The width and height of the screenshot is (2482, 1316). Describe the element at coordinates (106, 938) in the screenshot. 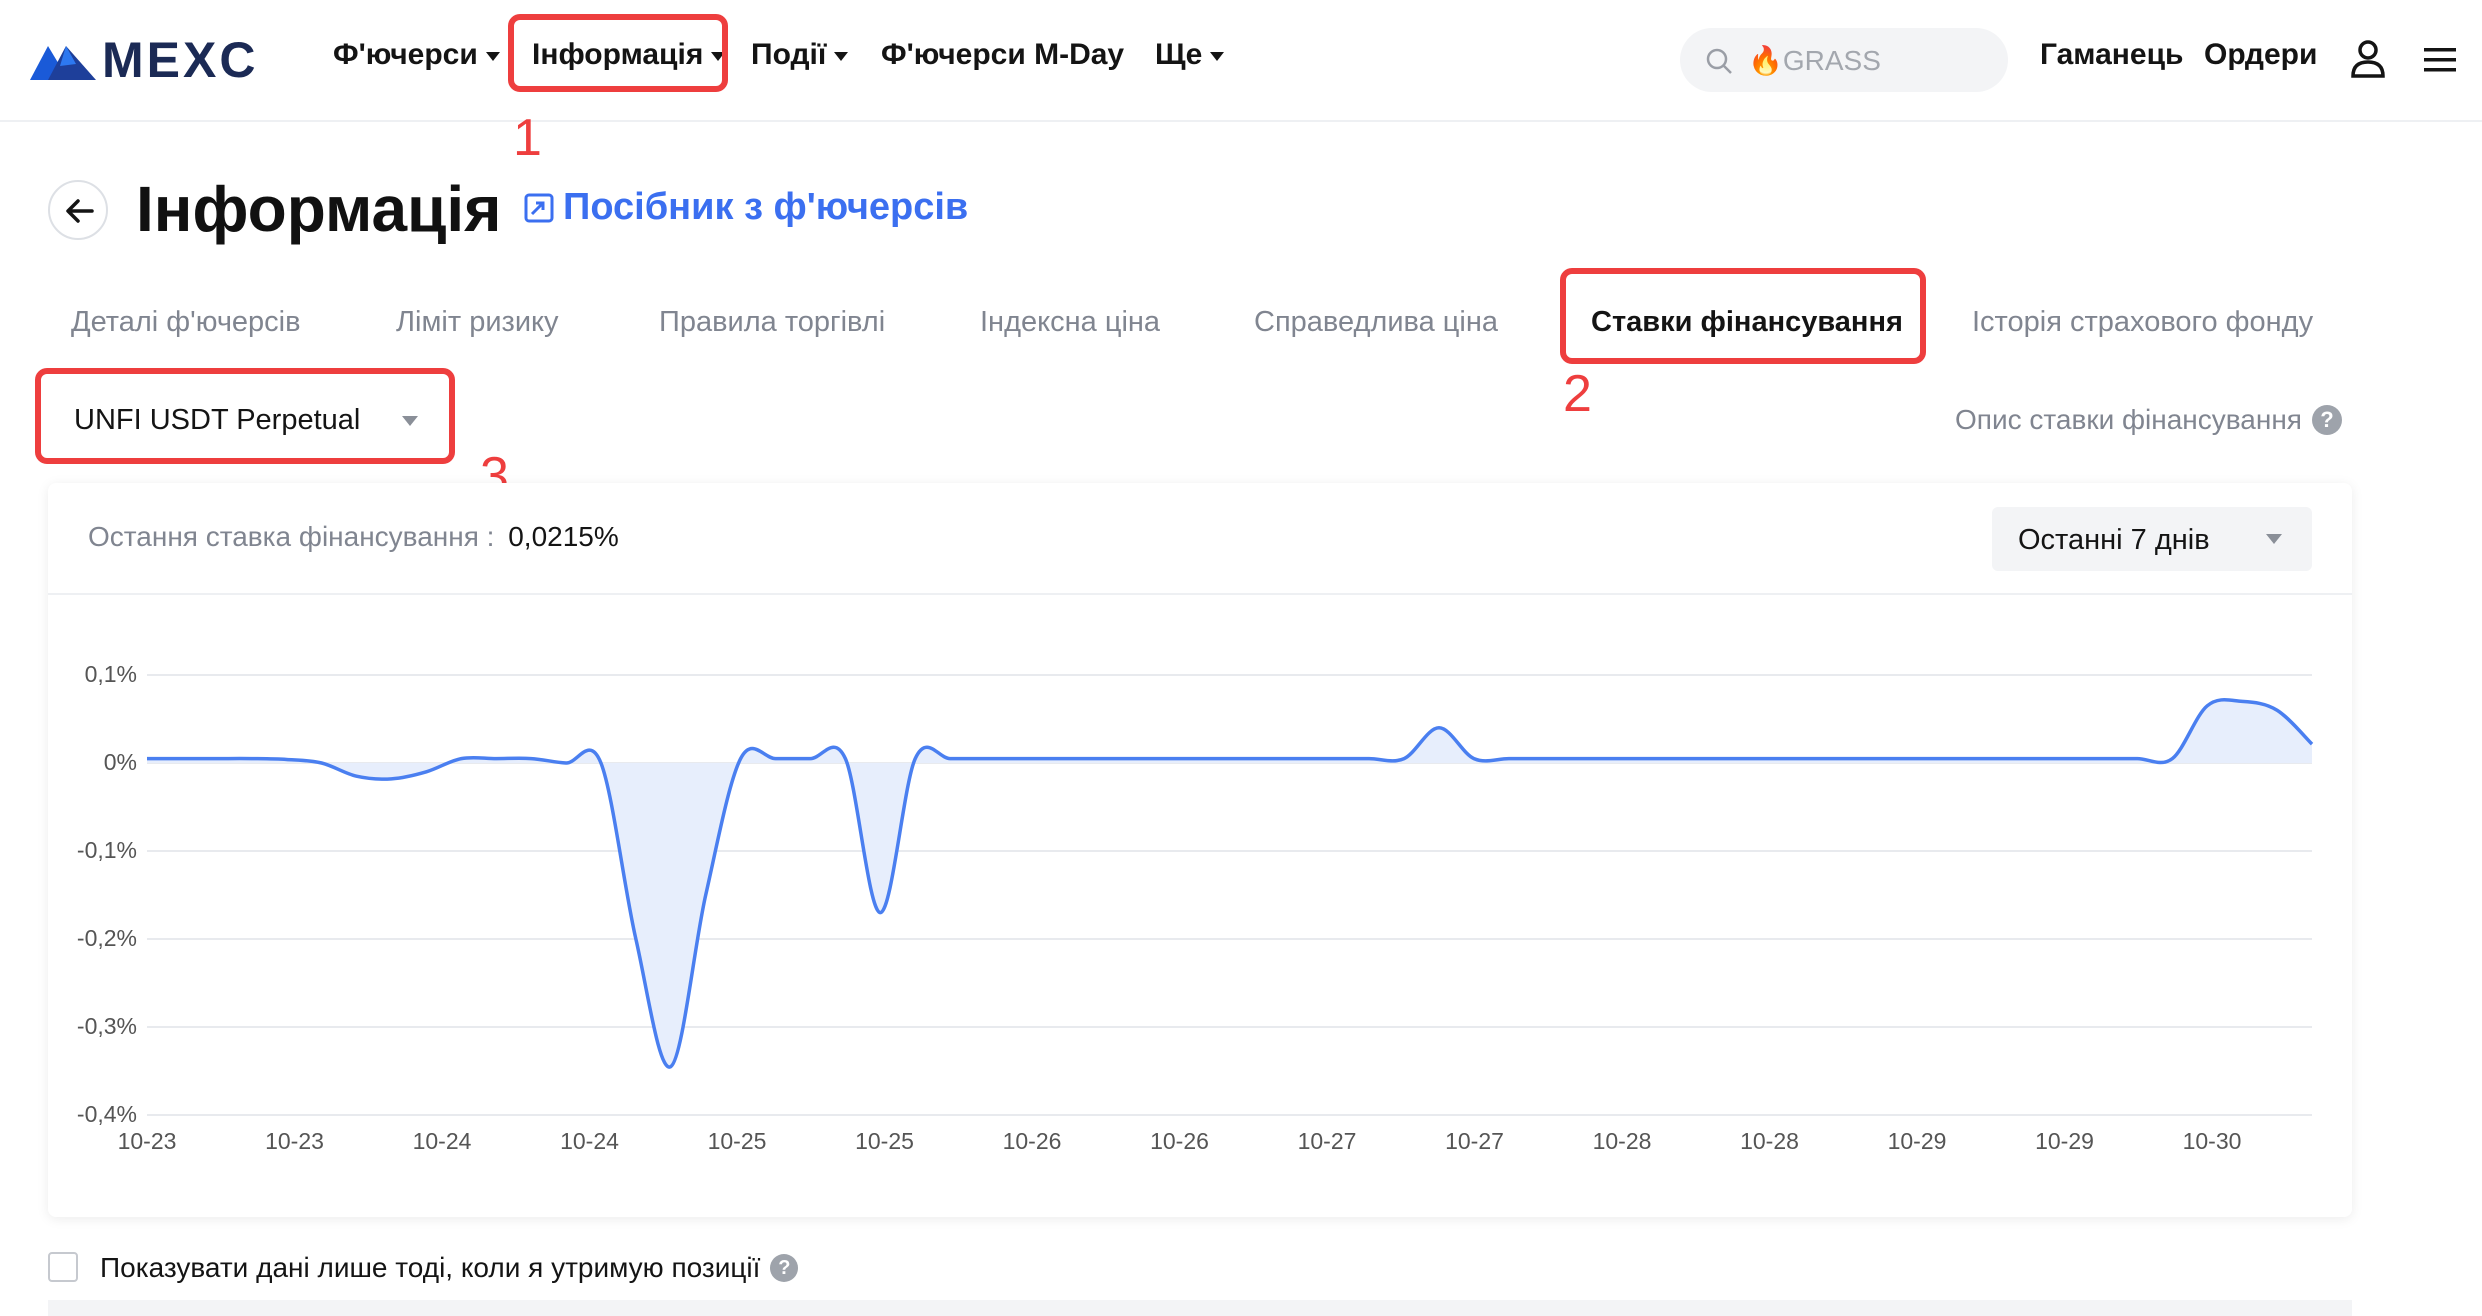

I see `y-tick-label: -0,2%` at that location.